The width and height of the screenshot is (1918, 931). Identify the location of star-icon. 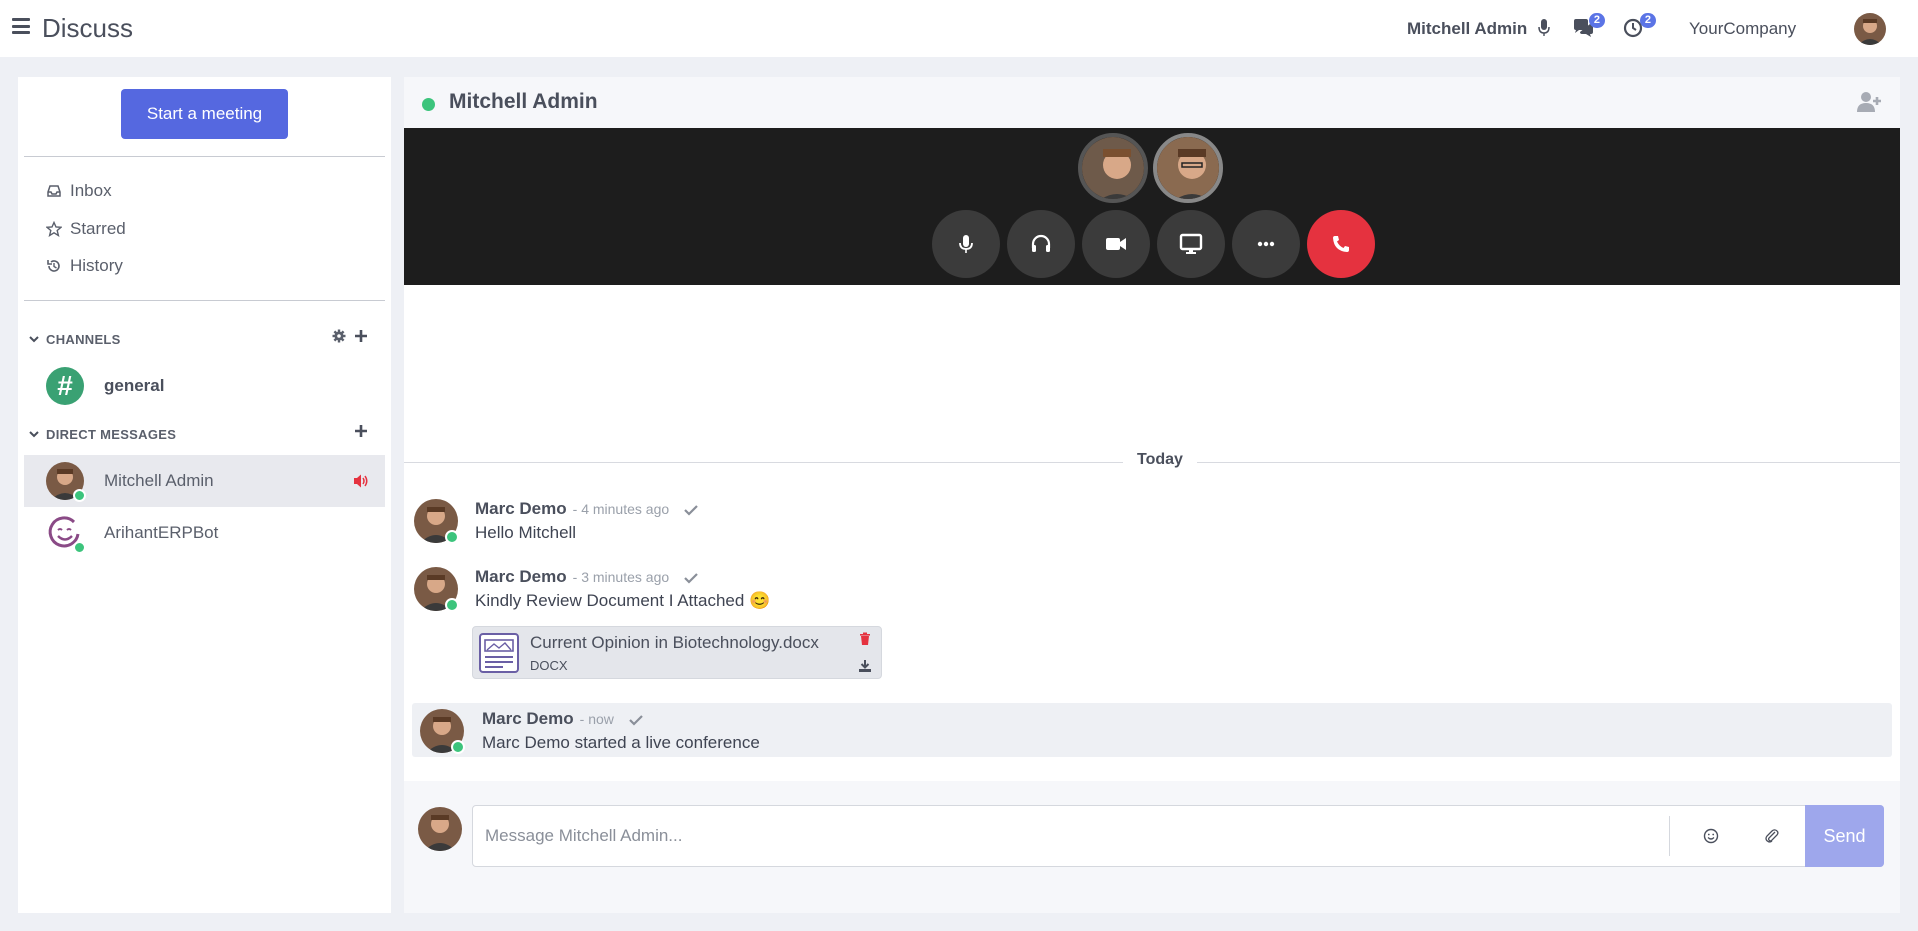
(54, 229).